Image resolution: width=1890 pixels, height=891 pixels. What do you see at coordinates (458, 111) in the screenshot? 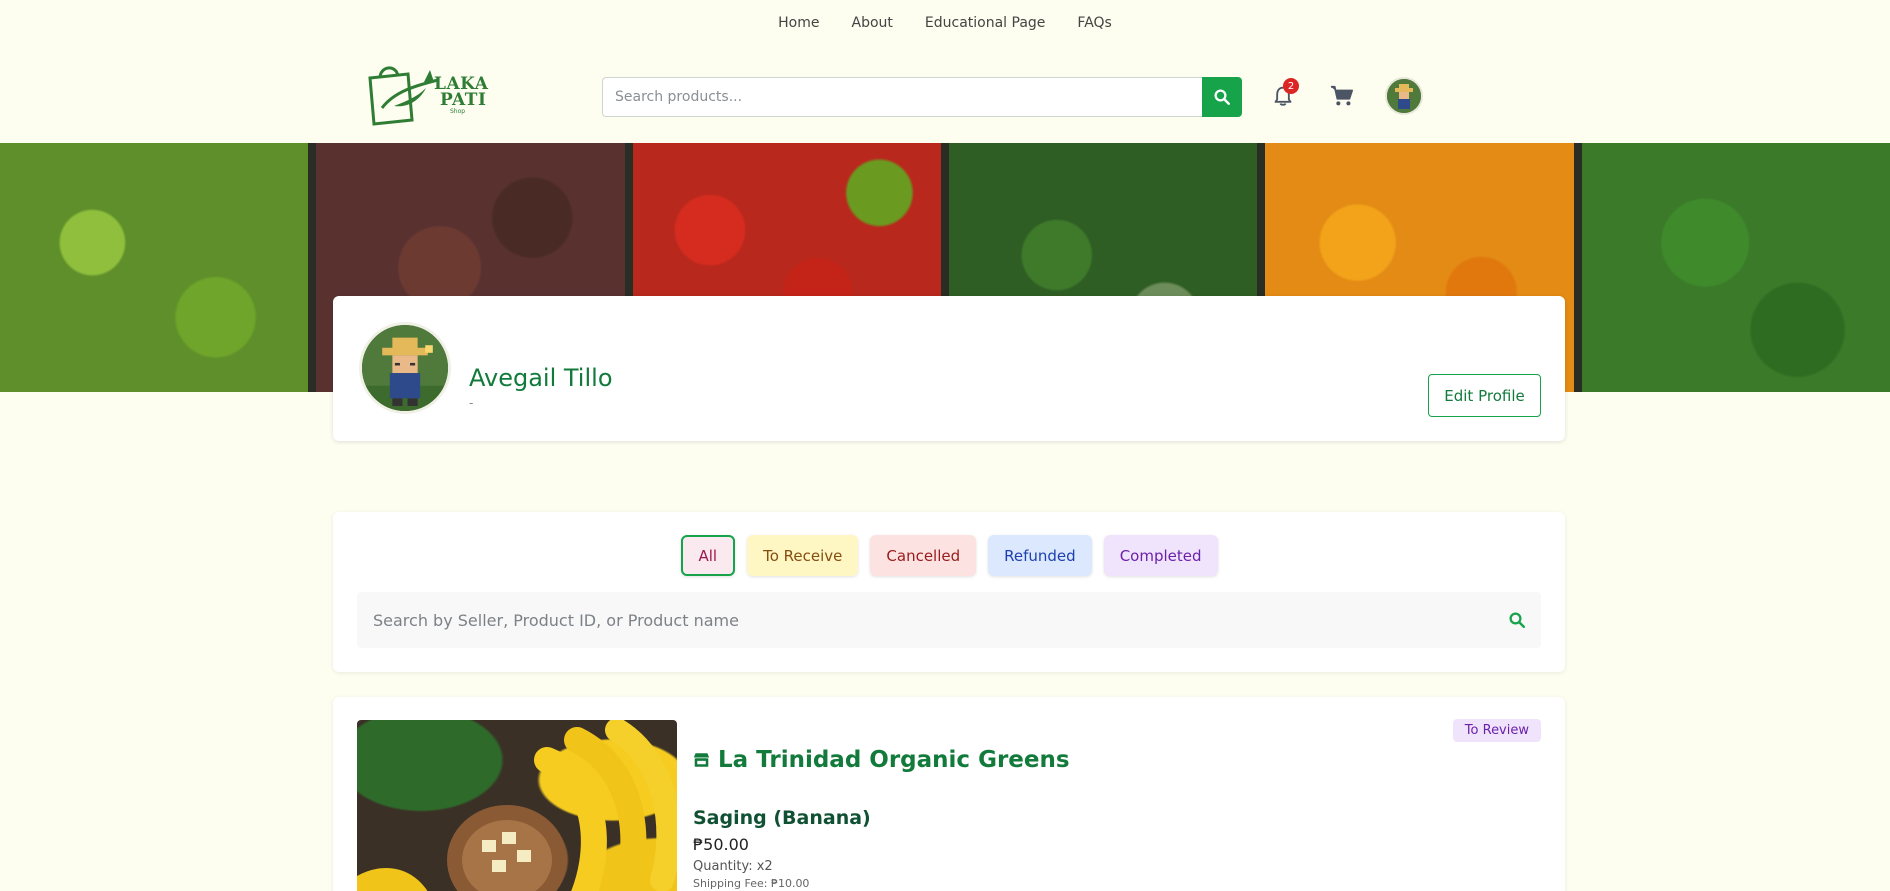
I see `logo-sub: Shop` at bounding box center [458, 111].